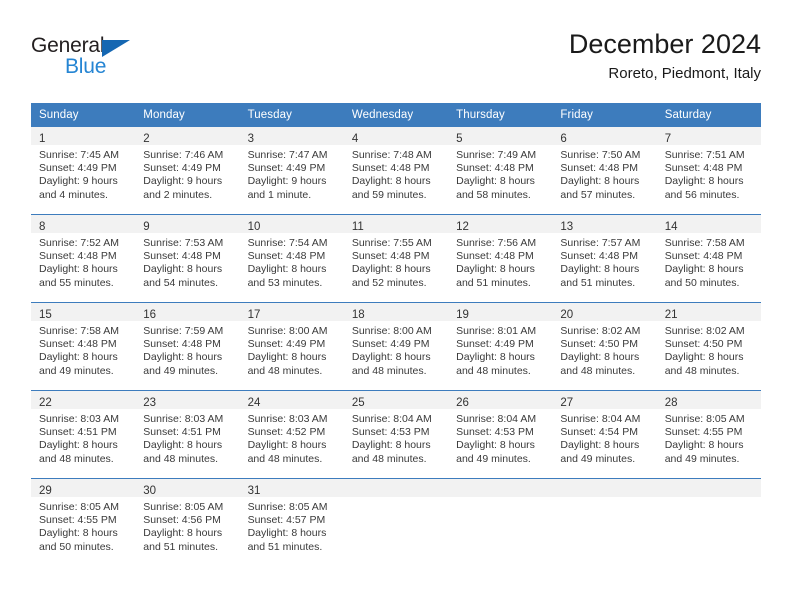 This screenshot has width=792, height=612. I want to click on sunrise-text: Sunrise: 7:52 AM, so click(79, 243).